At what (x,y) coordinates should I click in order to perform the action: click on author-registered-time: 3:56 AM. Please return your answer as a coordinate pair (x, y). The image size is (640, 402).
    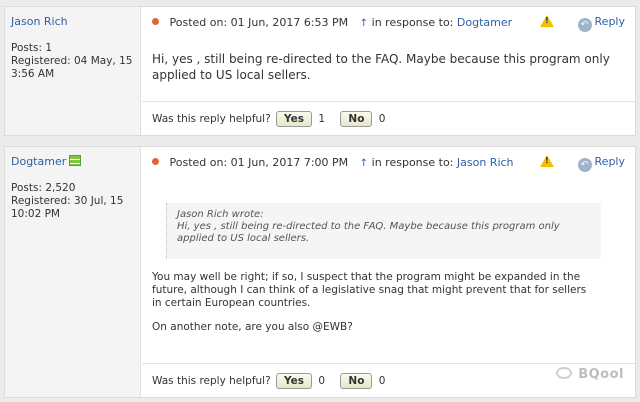
    Looking at the image, I should click on (33, 74).